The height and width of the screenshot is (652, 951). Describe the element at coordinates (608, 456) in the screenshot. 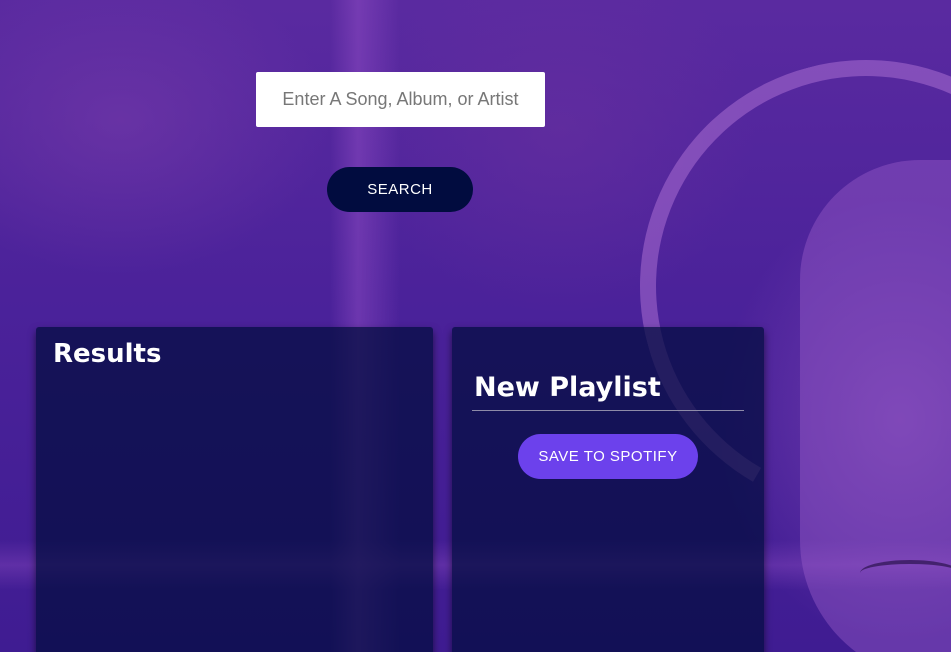

I see `save-to-spotify-button: SAVE TO SPOTIFY` at that location.